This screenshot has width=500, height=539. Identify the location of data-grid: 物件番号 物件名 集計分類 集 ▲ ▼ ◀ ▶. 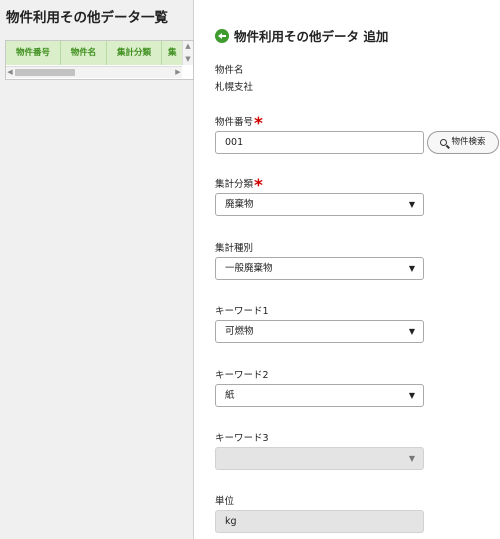
(99, 60).